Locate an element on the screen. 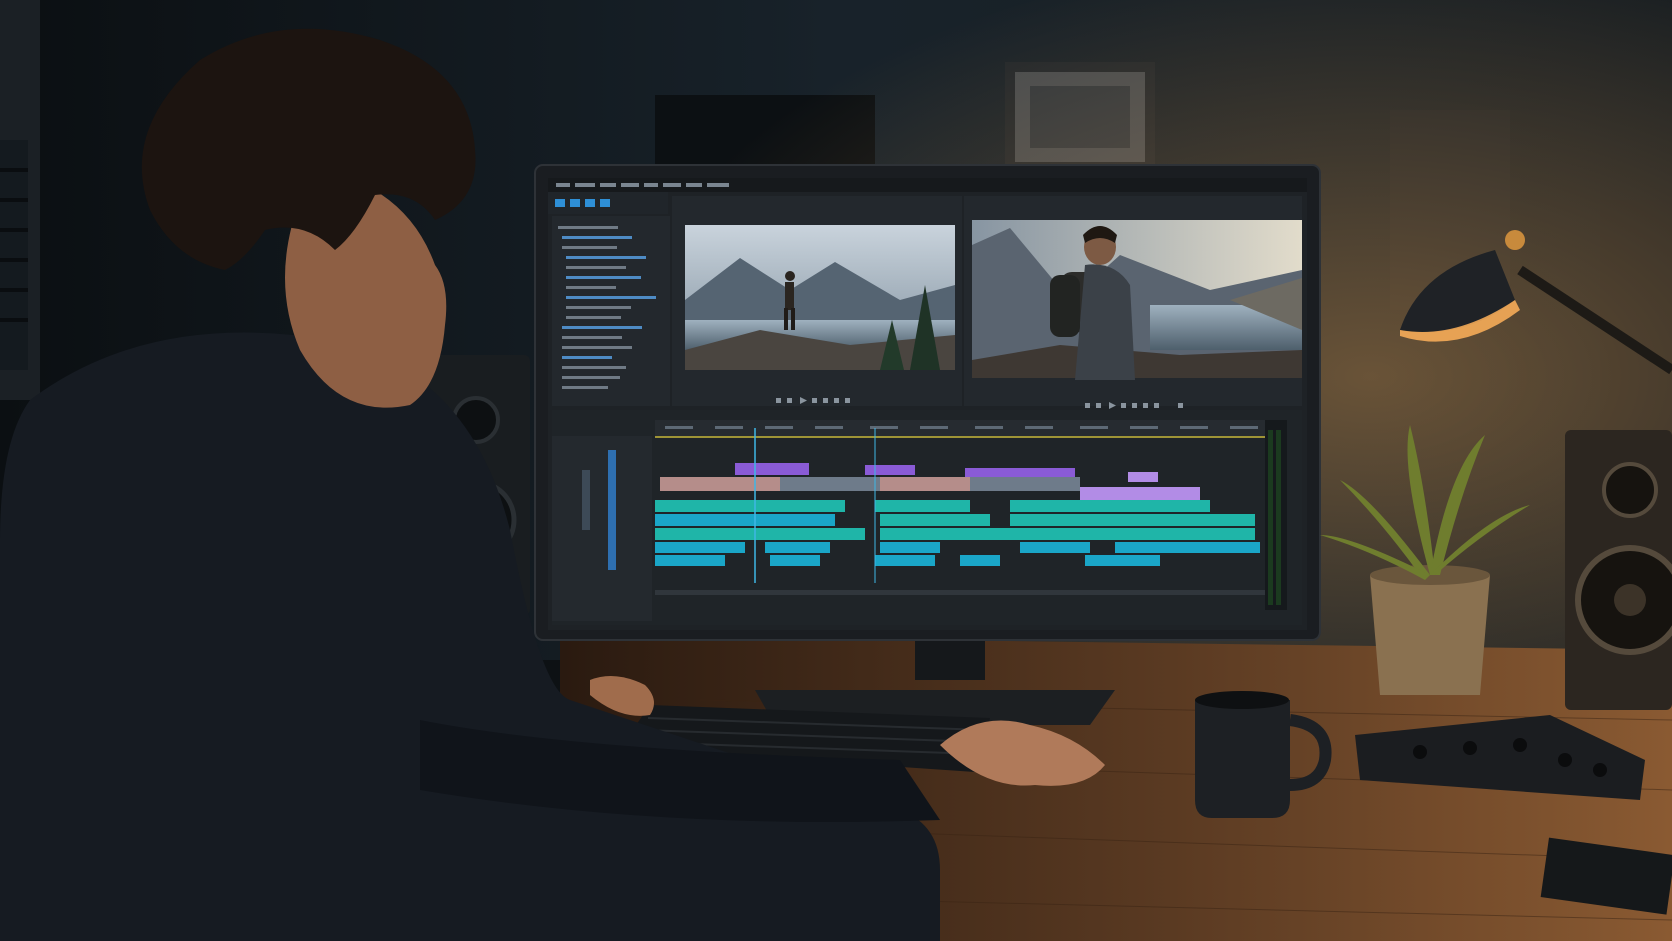 The height and width of the screenshot is (941, 1672). speaker-right is located at coordinates (1618, 570).